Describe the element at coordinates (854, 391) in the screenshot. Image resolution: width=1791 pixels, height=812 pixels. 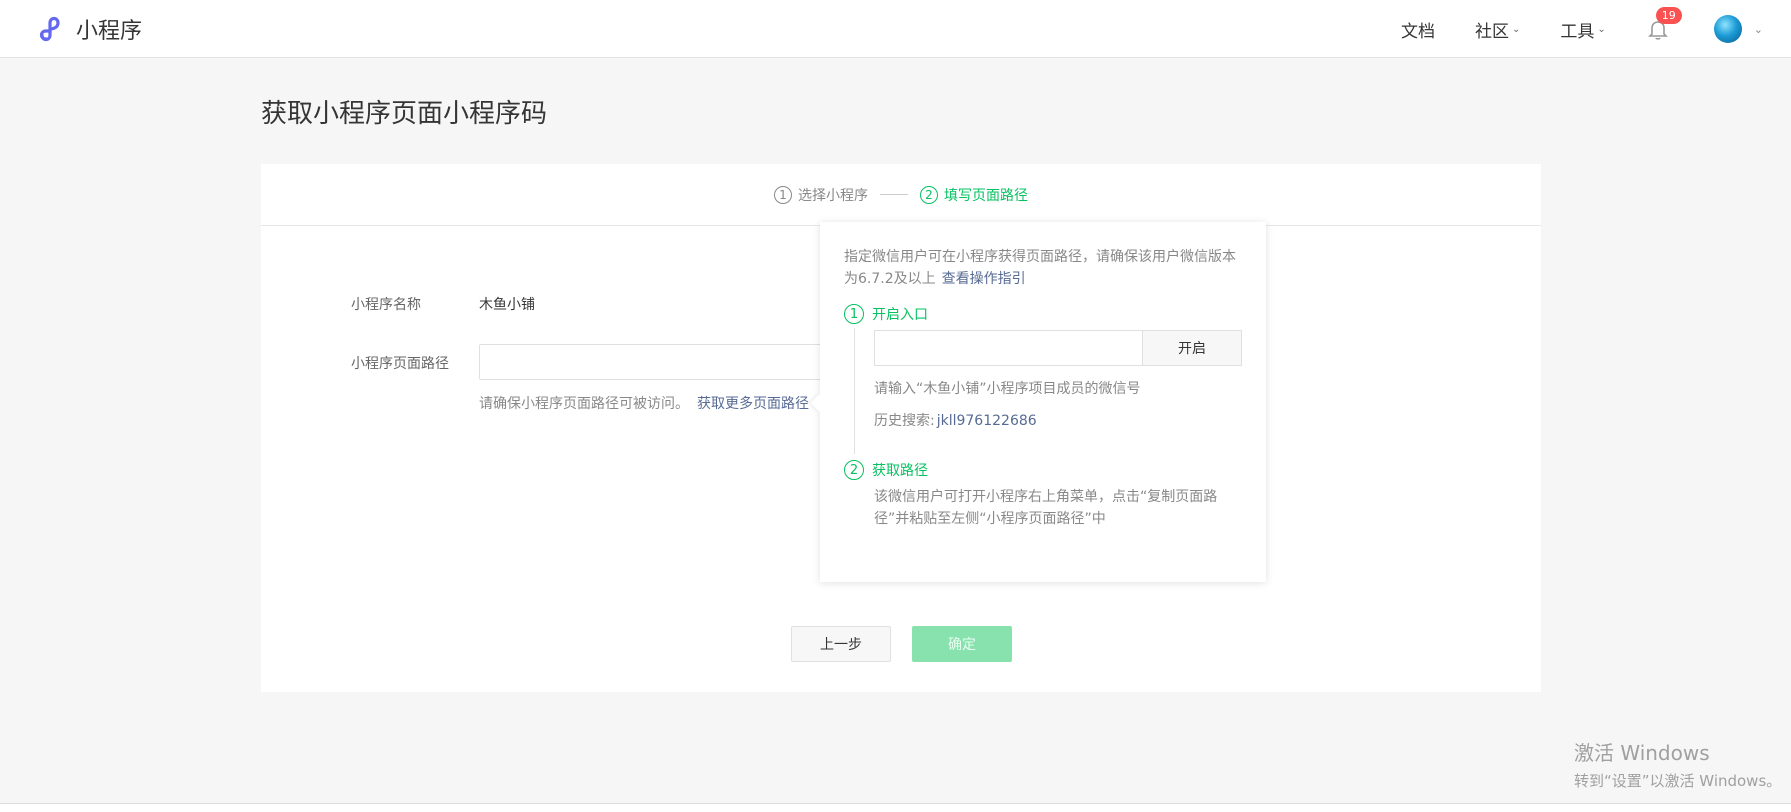
I see `step-connector-line` at that location.